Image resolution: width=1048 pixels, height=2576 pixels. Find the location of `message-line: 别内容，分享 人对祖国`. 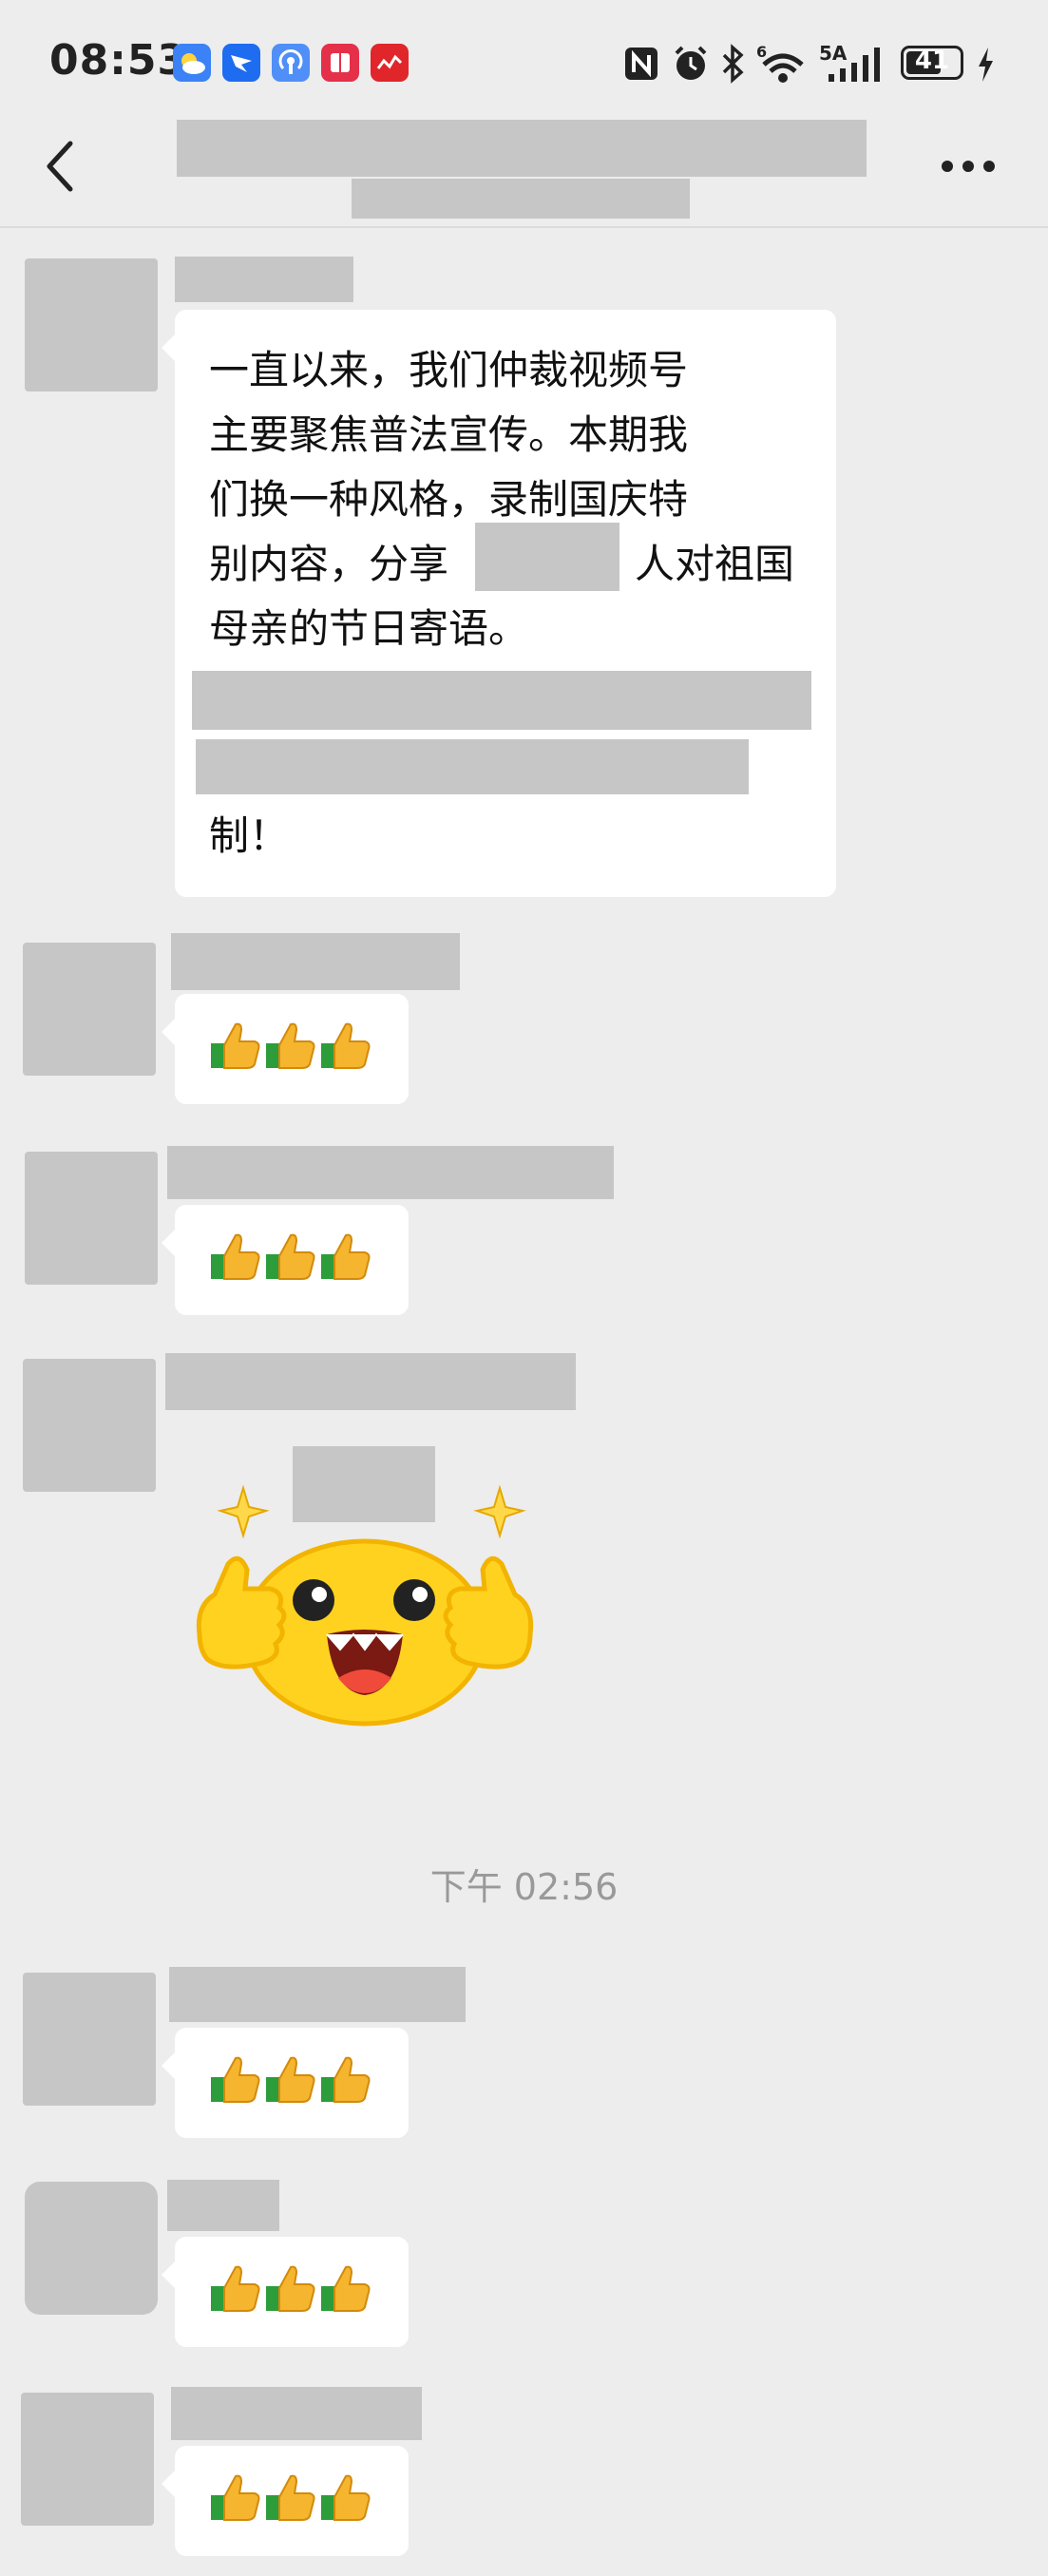

message-line: 别内容，分享 人对祖国 is located at coordinates (503, 560).